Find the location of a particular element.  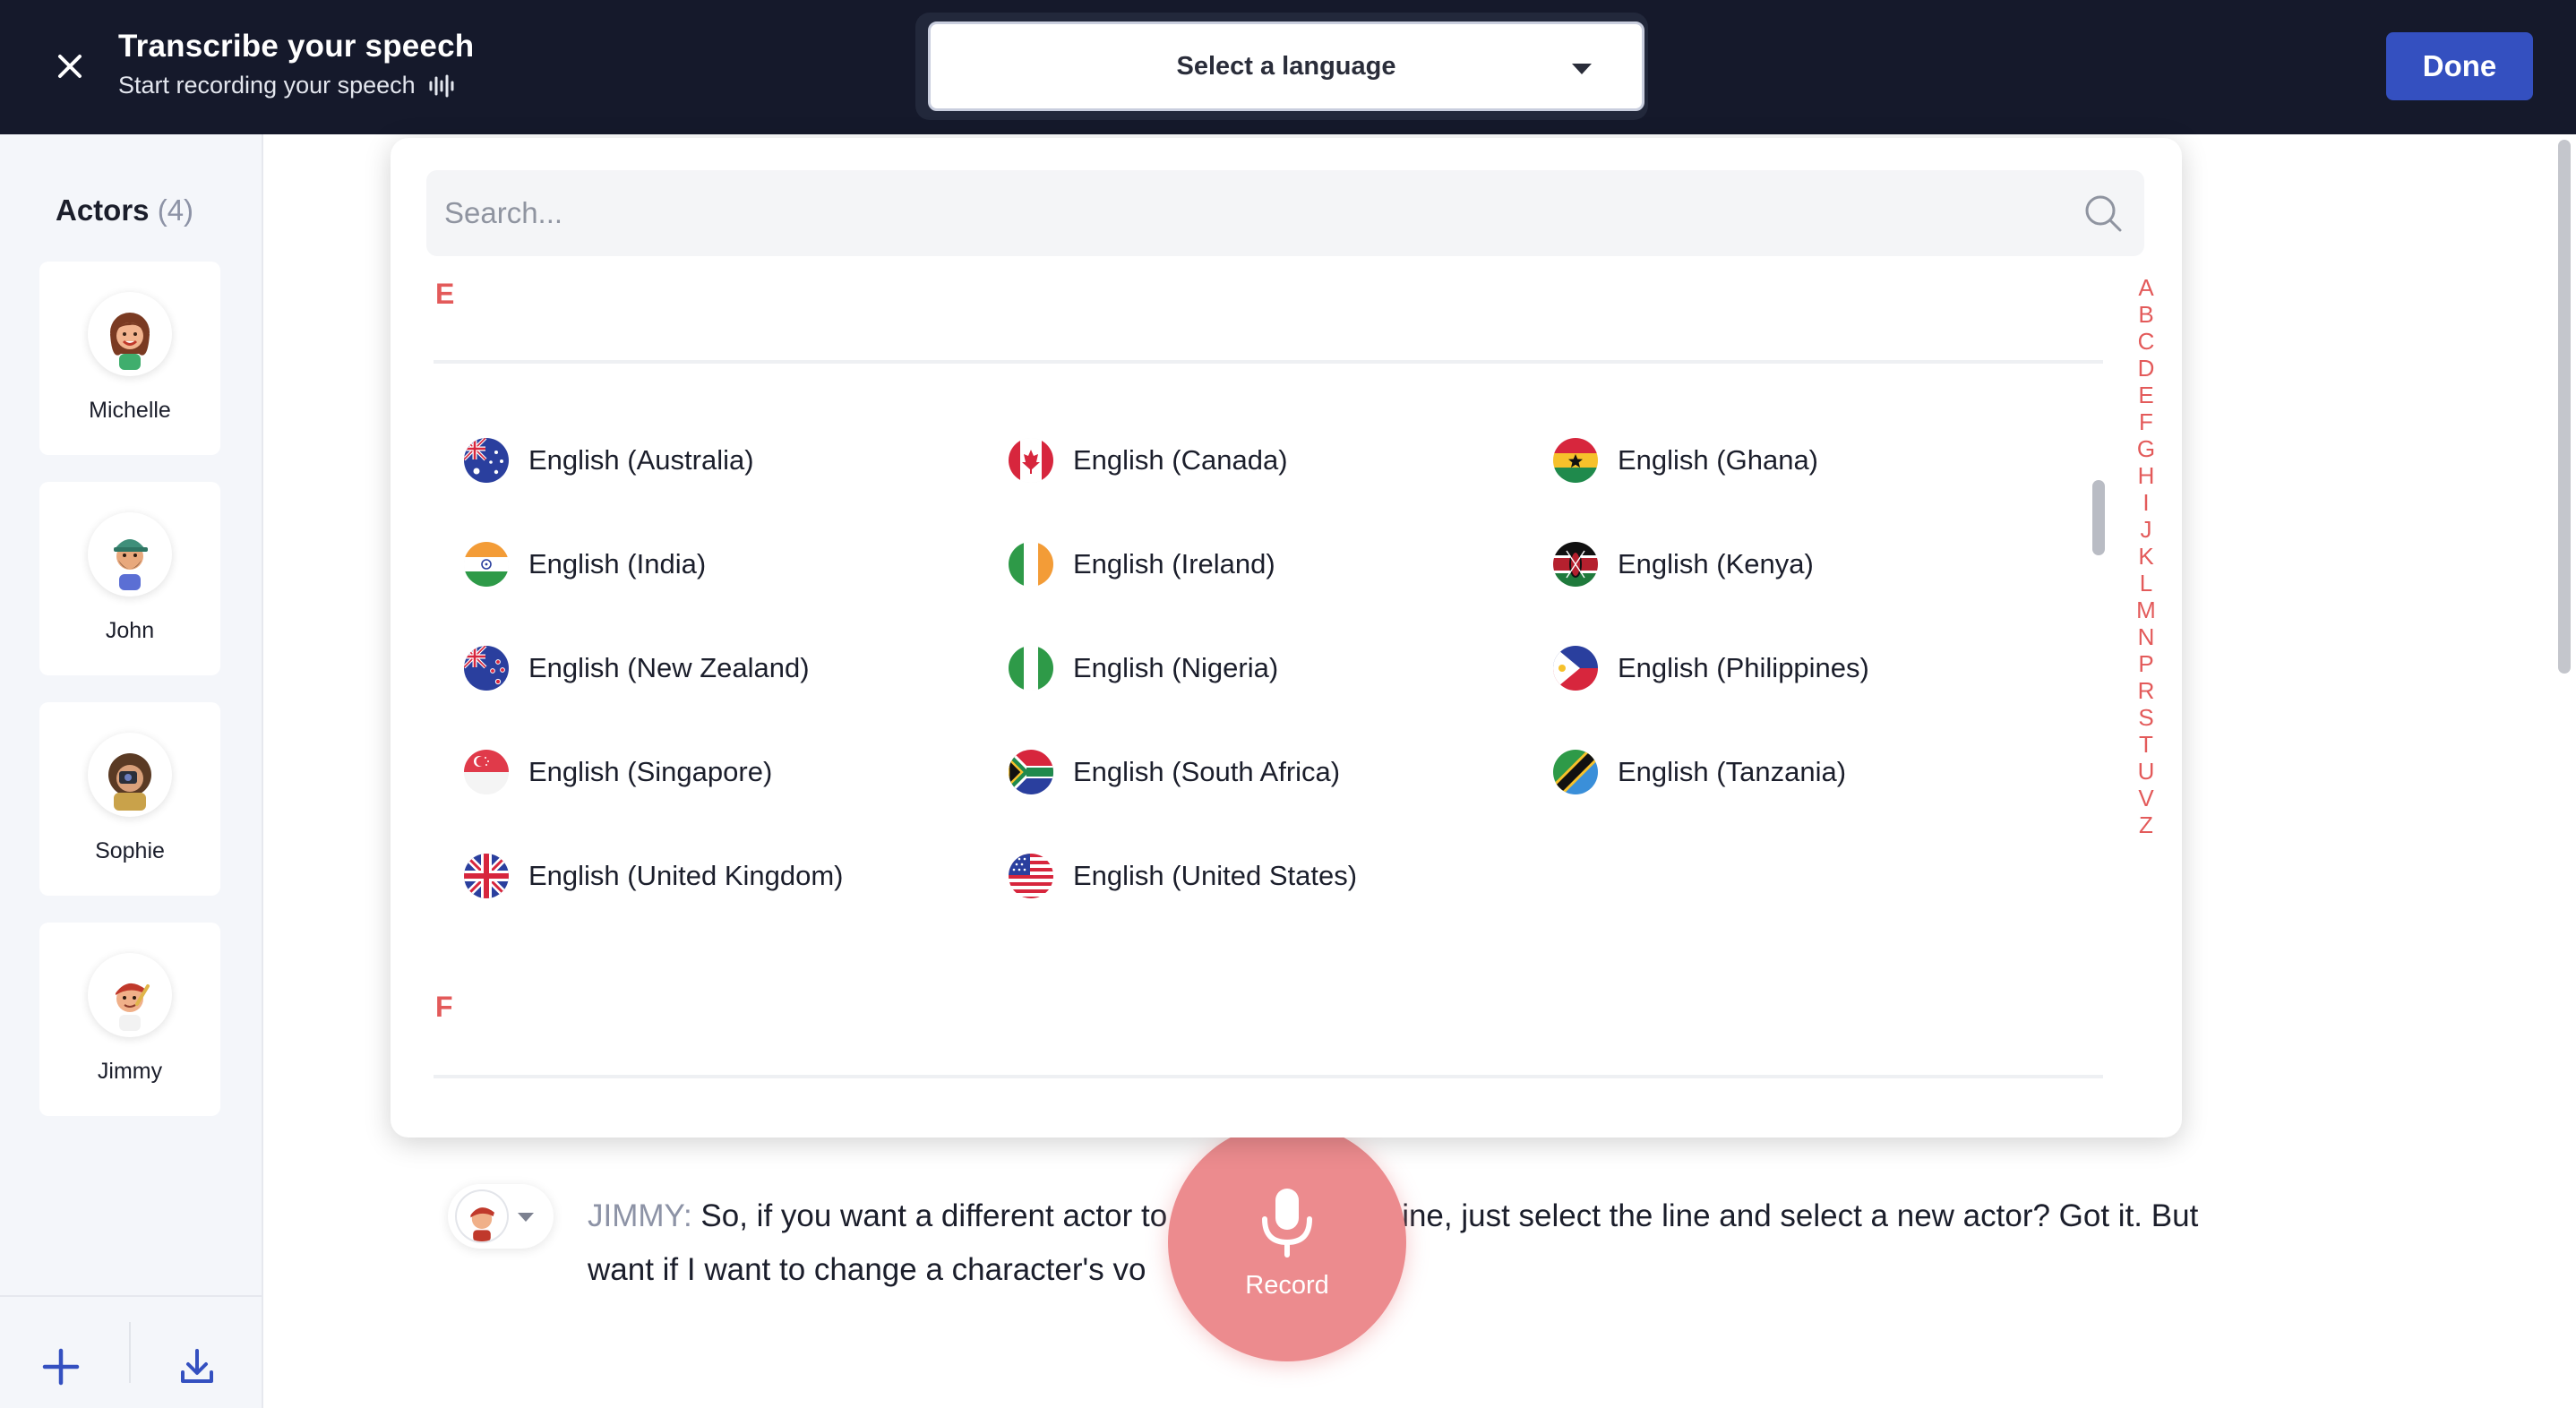

alphabet-index-letter: B is located at coordinates (2145, 314).